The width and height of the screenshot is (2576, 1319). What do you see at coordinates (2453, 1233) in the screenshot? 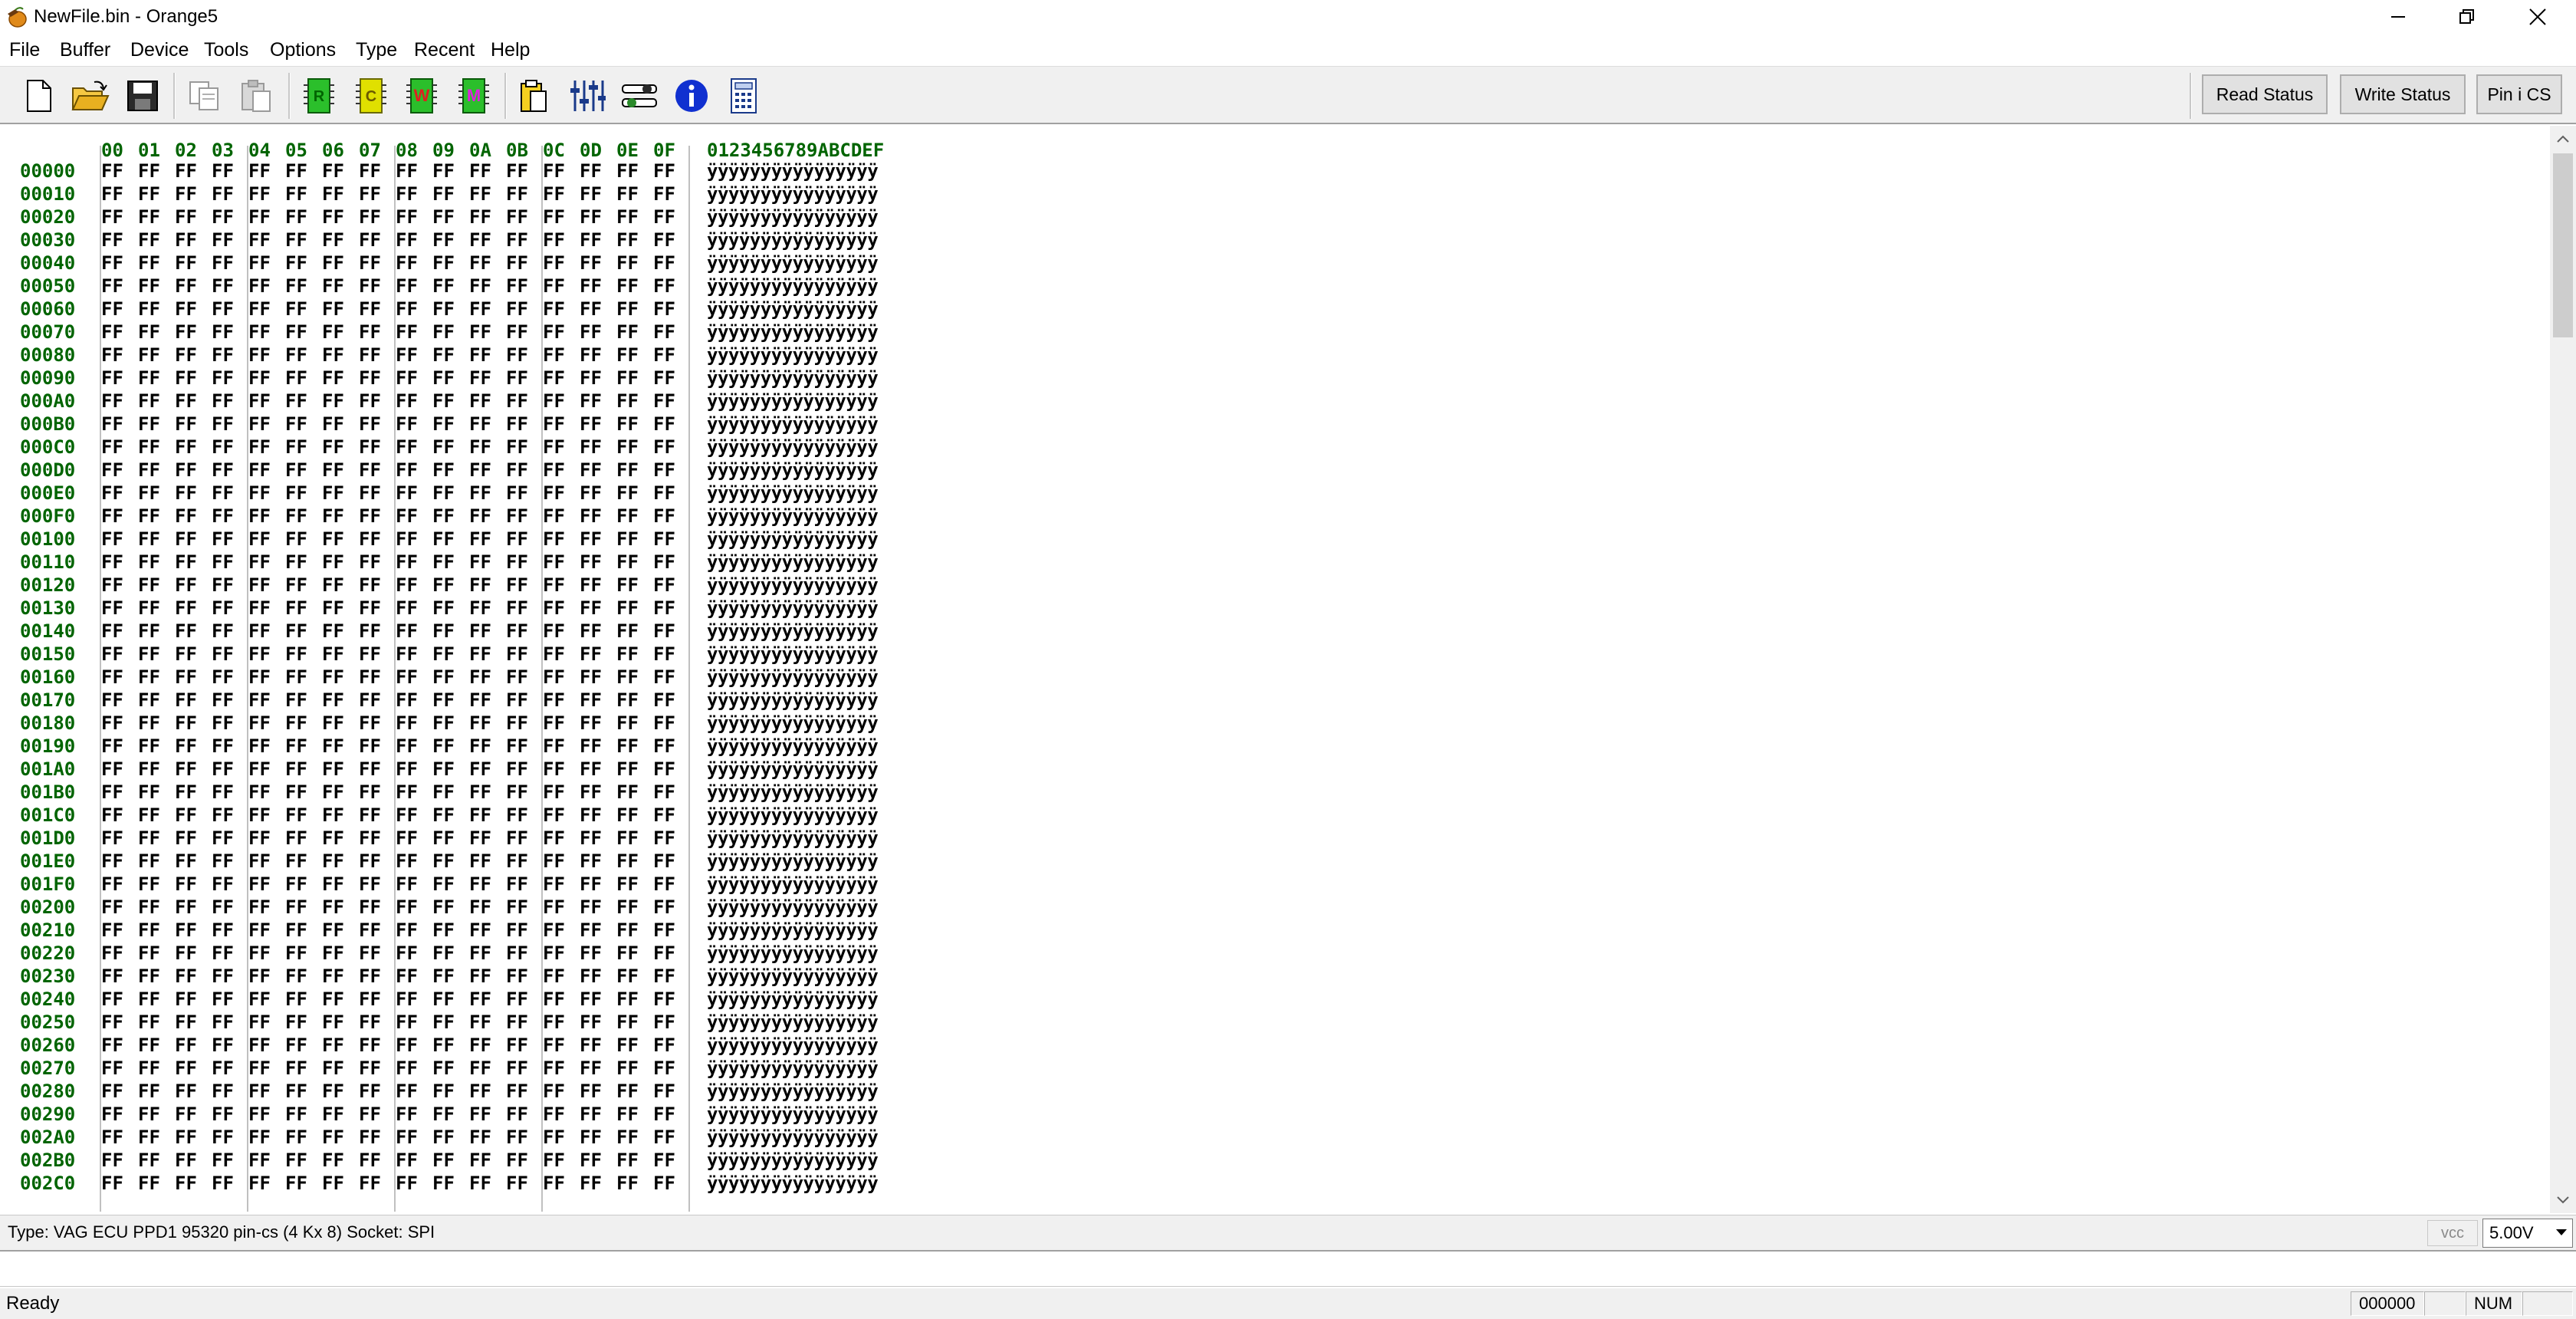
I see `vcc-button: vcc` at bounding box center [2453, 1233].